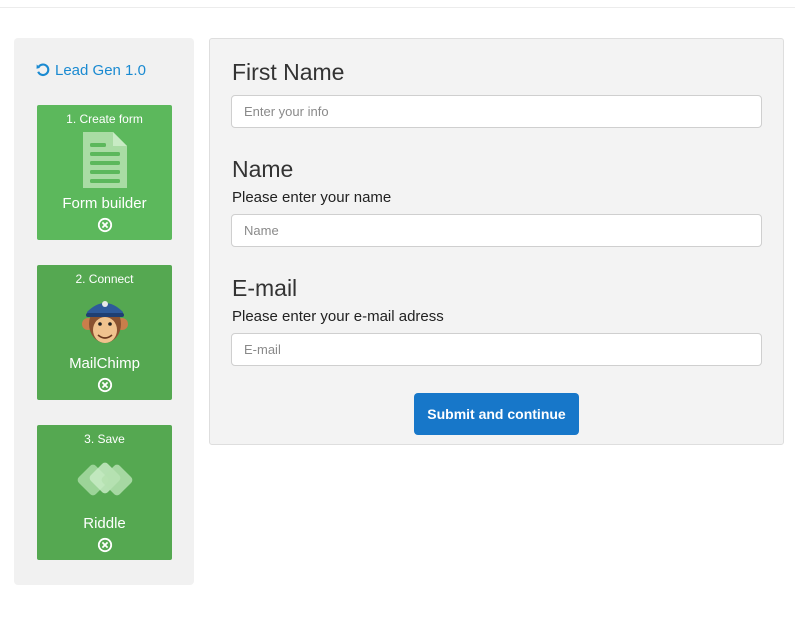 The height and width of the screenshot is (633, 795). I want to click on step-save: 3. Save Riddle, so click(104, 492).